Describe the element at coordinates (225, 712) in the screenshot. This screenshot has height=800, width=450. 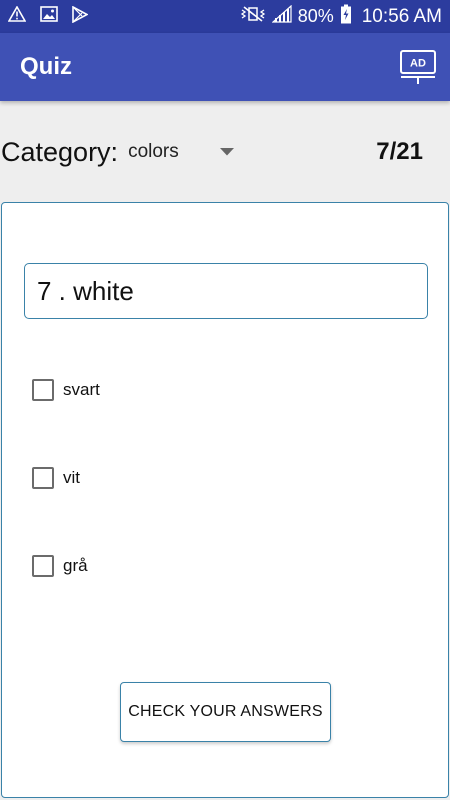
I see `check-answers-button: CHECK YOUR ANSWERS` at that location.